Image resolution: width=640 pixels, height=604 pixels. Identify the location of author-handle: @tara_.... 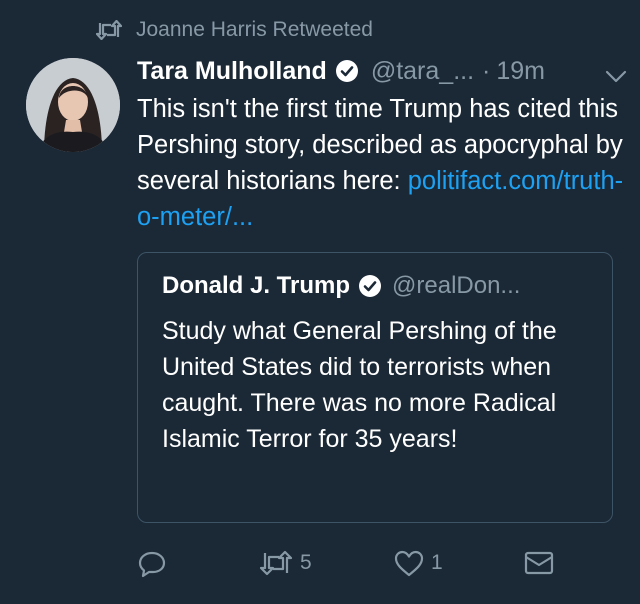
(422, 71).